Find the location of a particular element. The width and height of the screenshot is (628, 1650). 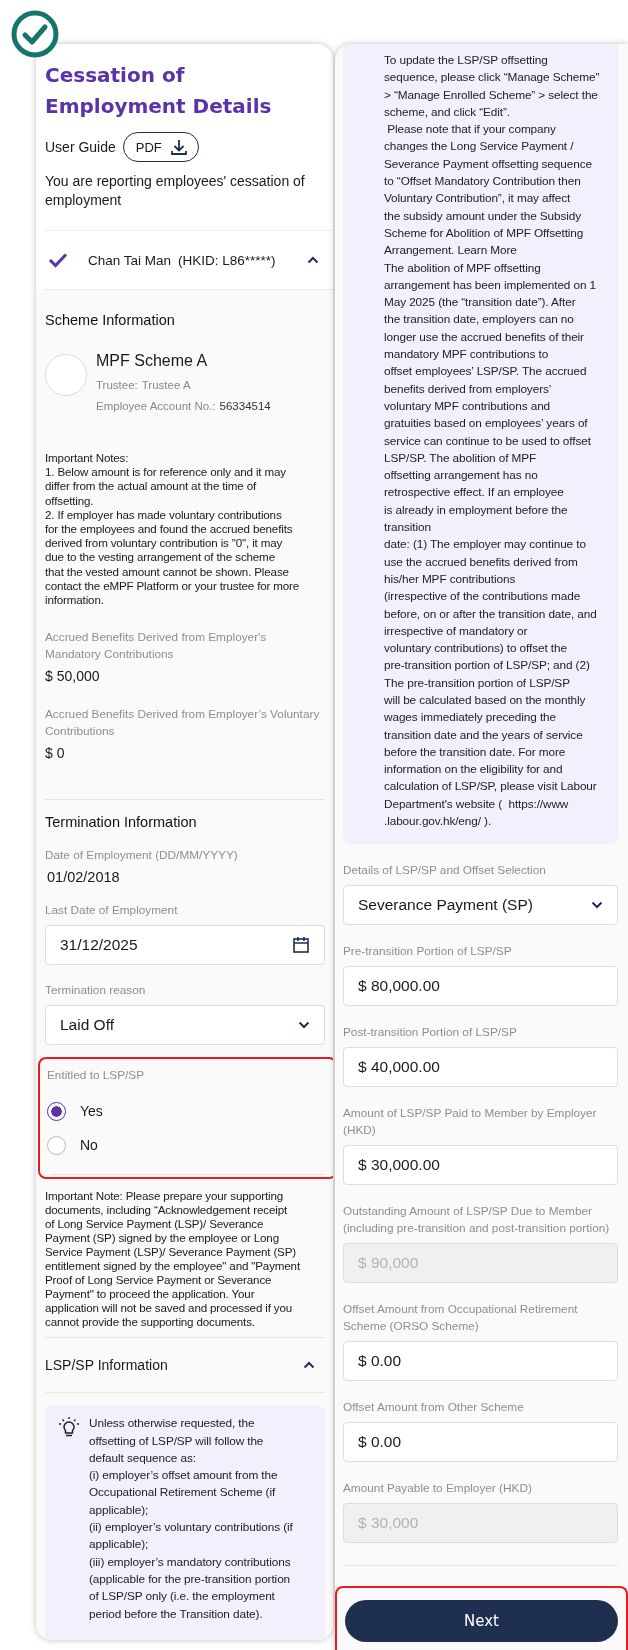

employee-hkid: (HKID: L86*****) is located at coordinates (227, 260).